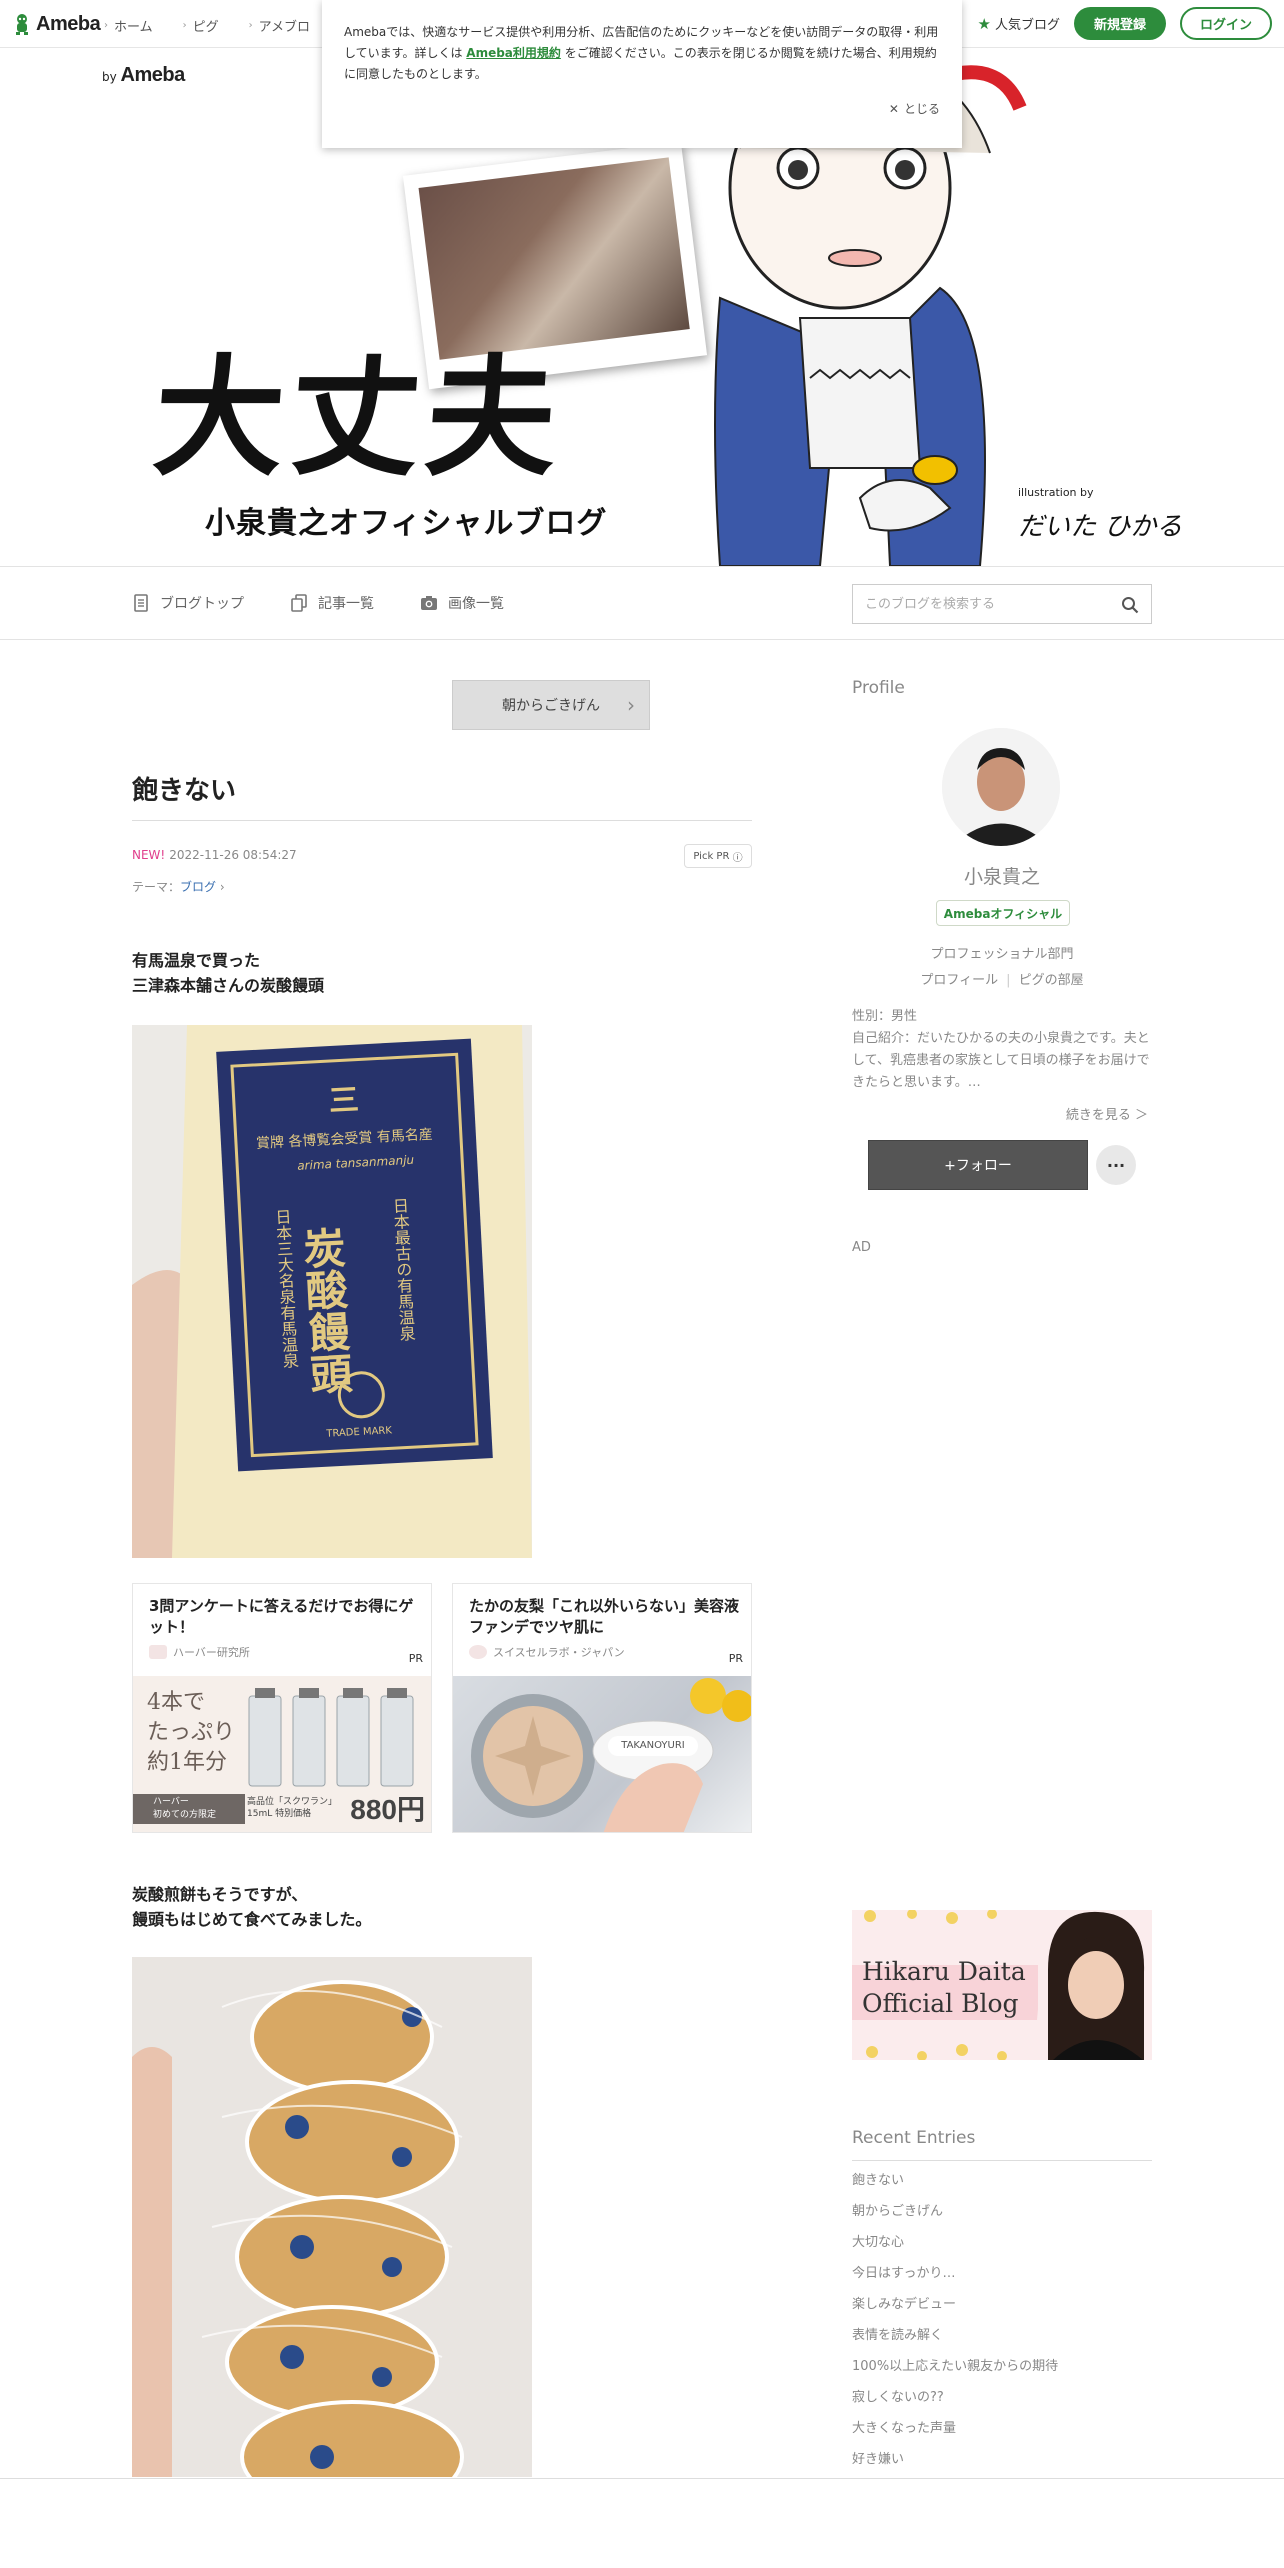 This screenshot has height=2568, width=1284. Describe the element at coordinates (955, 2185) in the screenshot. I see `recent-entry-link: 飽きない` at that location.